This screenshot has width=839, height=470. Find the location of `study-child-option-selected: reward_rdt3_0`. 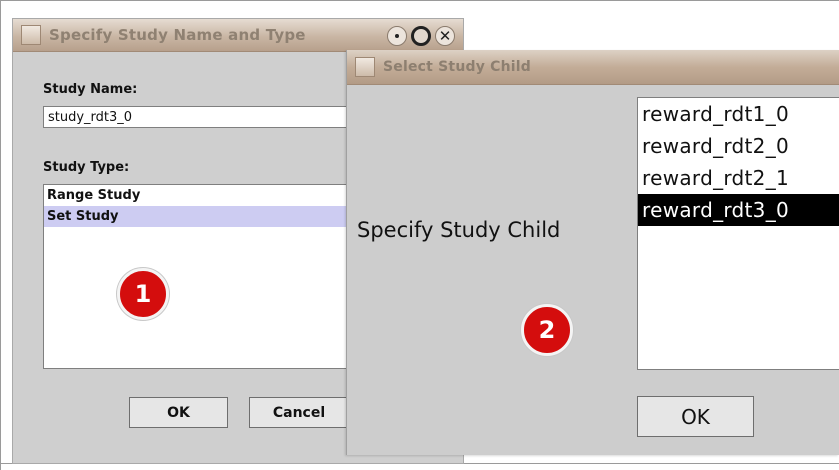

study-child-option-selected: reward_rdt3_0 is located at coordinates (738, 210).